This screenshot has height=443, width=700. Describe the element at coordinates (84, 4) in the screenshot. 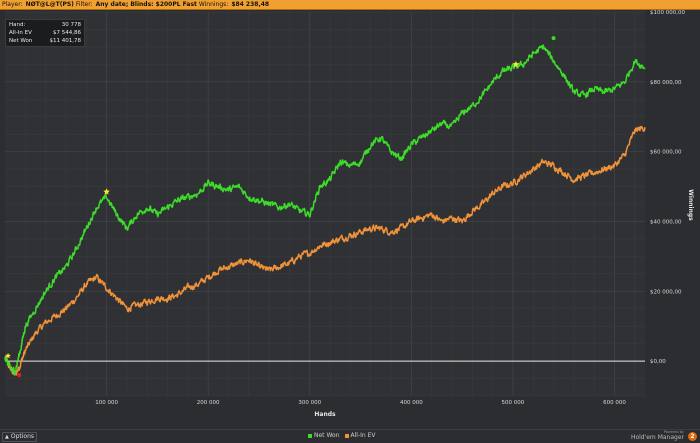

I see `filter-label: Filter:` at that location.